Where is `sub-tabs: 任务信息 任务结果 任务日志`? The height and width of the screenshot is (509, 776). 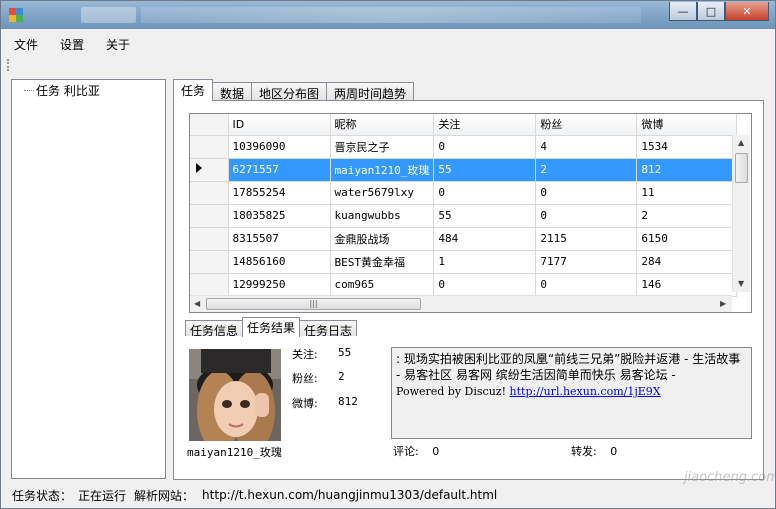
sub-tabs: 任务信息 任务结果 任务日志 is located at coordinates (271, 327).